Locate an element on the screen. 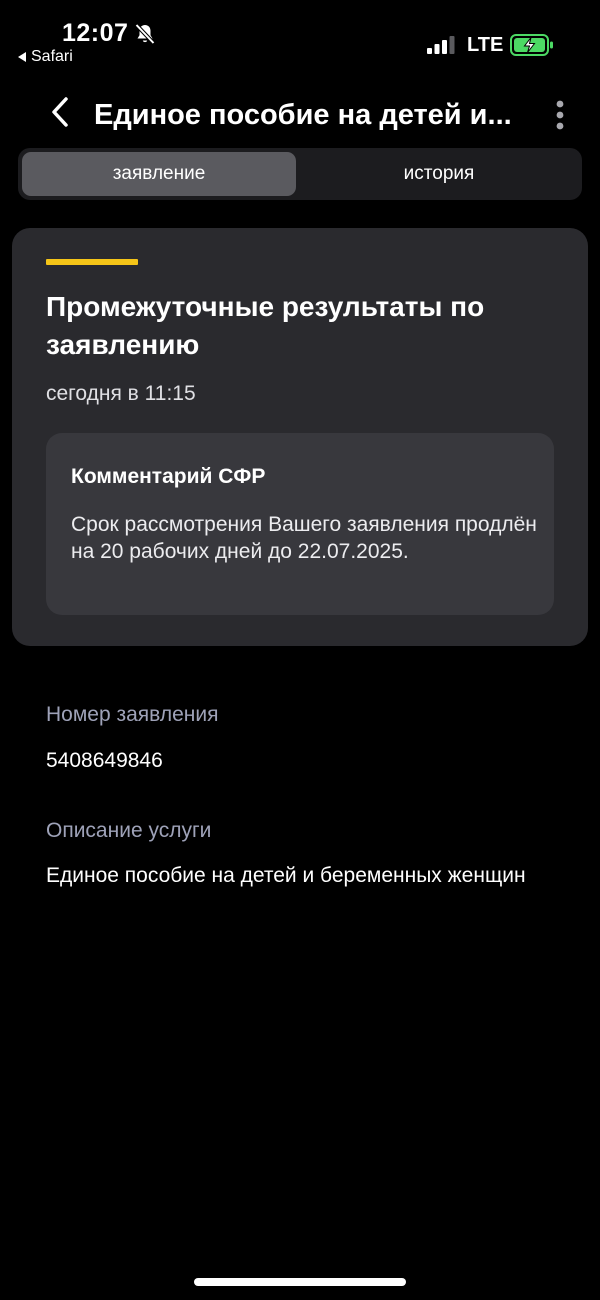 The width and height of the screenshot is (600, 1300). back-triangle-icon is located at coordinates (22, 57).